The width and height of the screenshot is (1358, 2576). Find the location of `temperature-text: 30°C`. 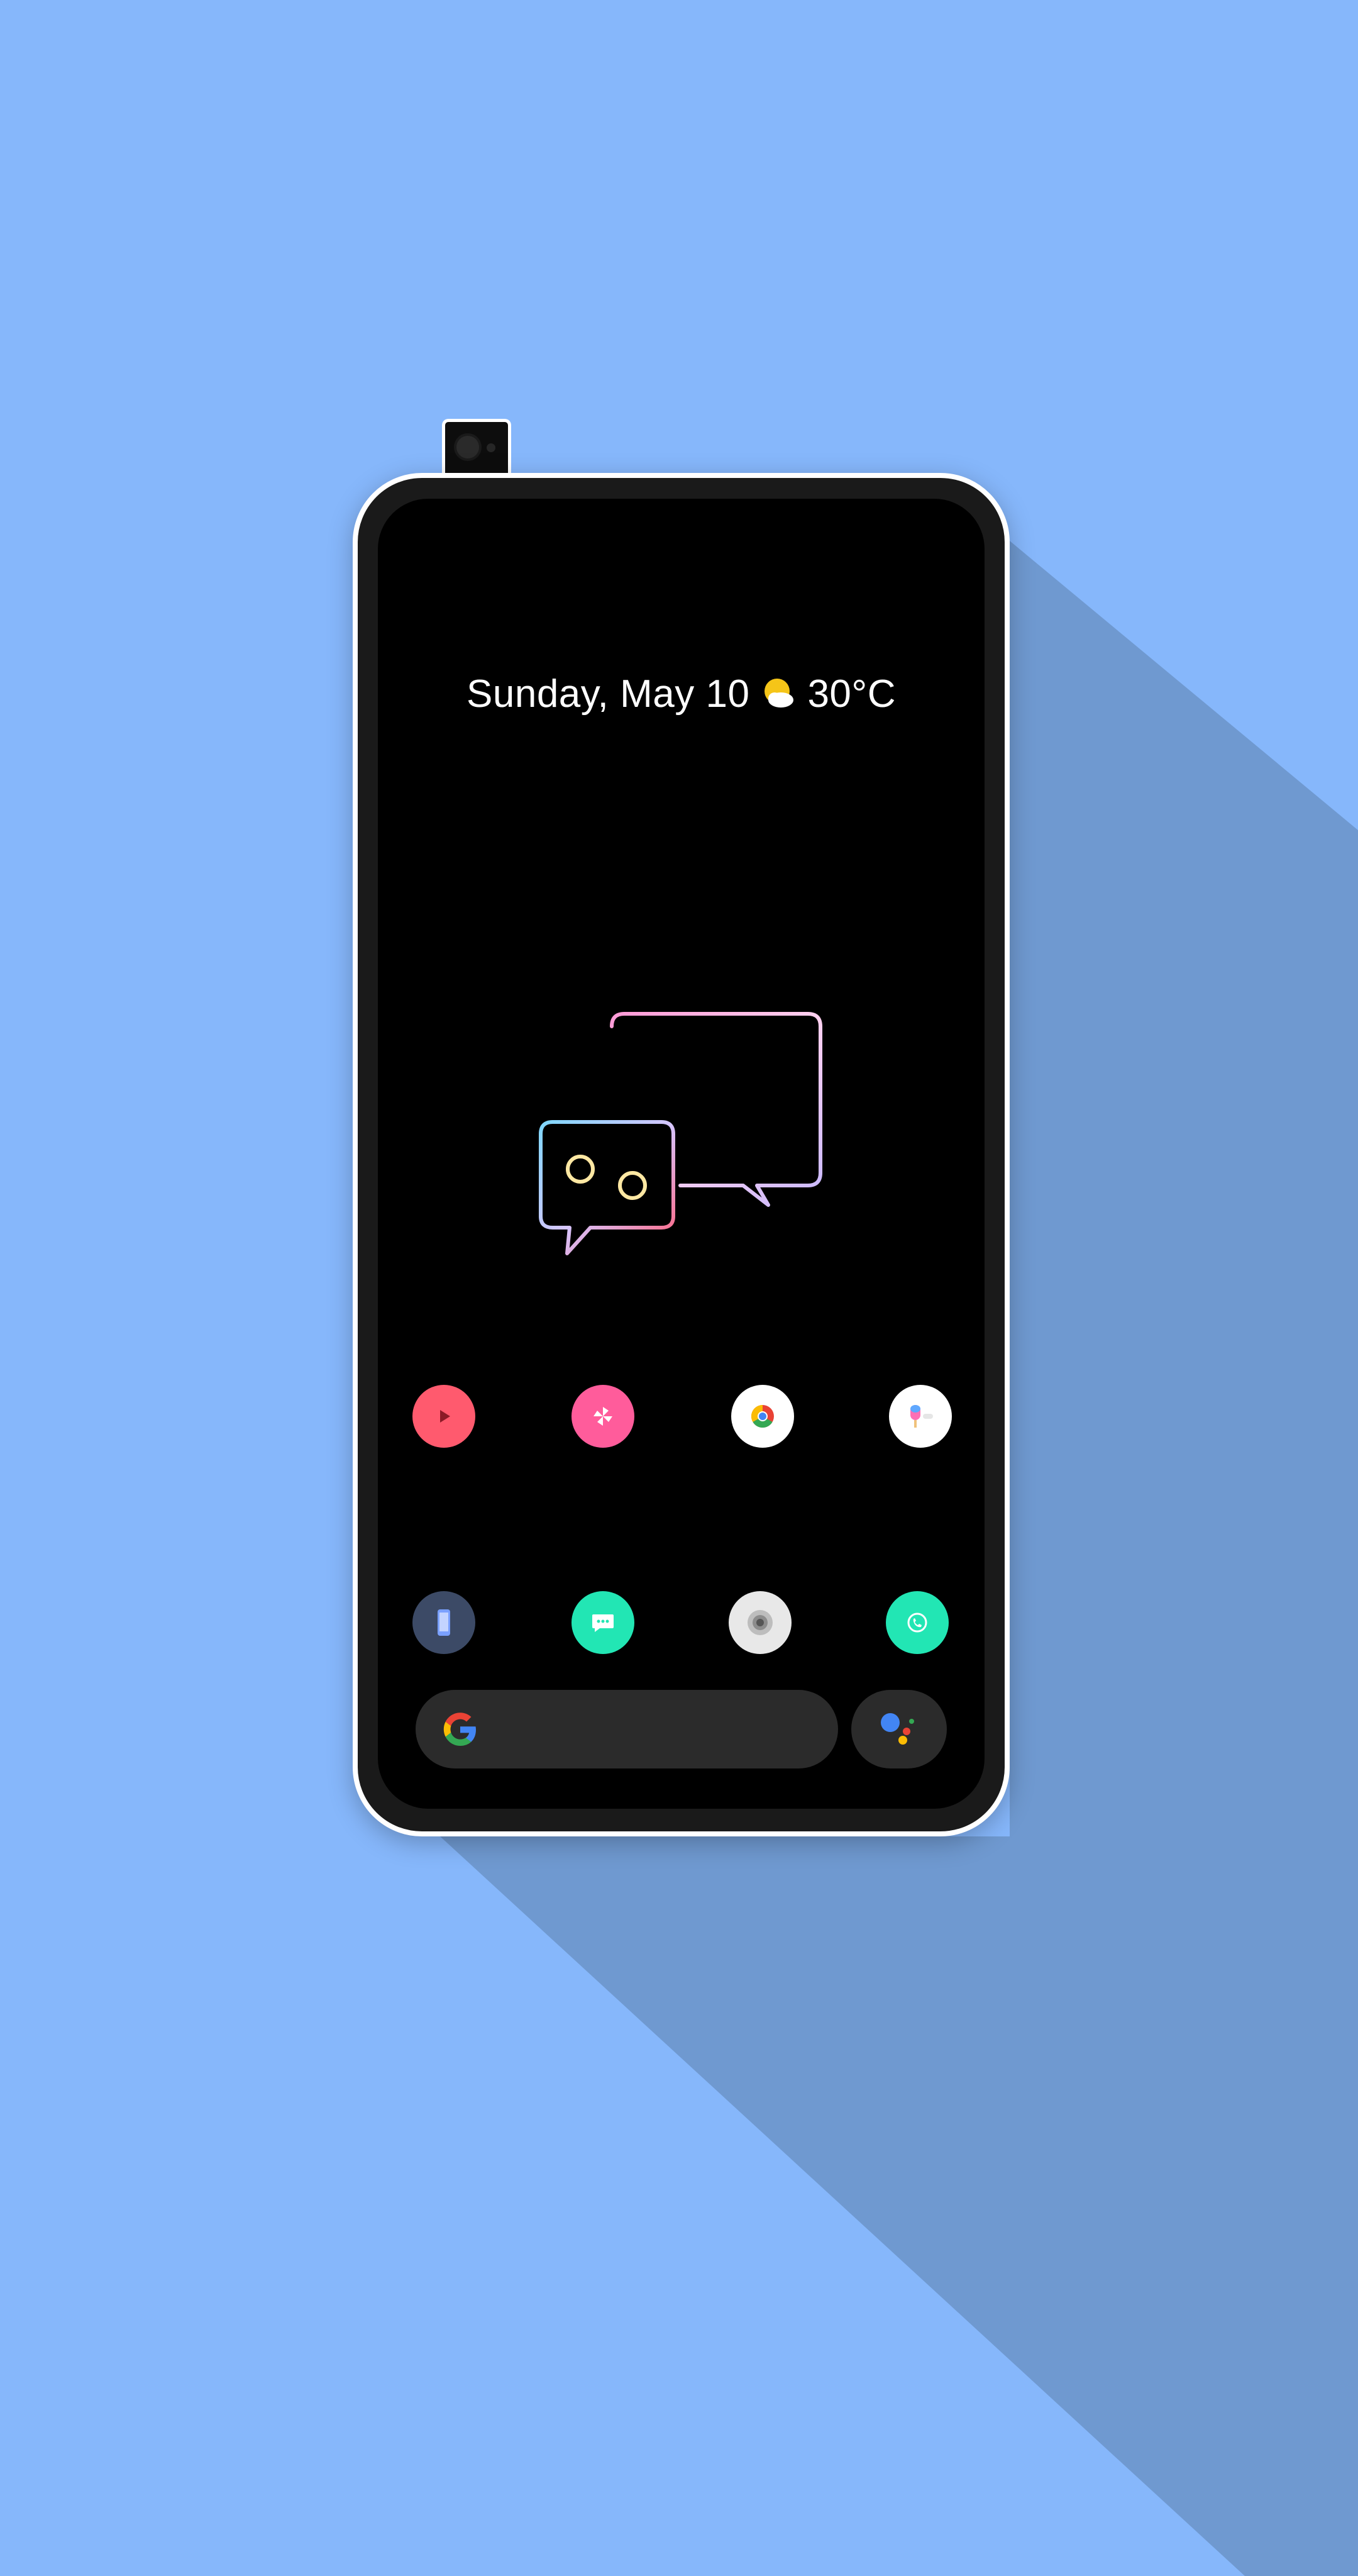

temperature-text: 30°C is located at coordinates (851, 694).